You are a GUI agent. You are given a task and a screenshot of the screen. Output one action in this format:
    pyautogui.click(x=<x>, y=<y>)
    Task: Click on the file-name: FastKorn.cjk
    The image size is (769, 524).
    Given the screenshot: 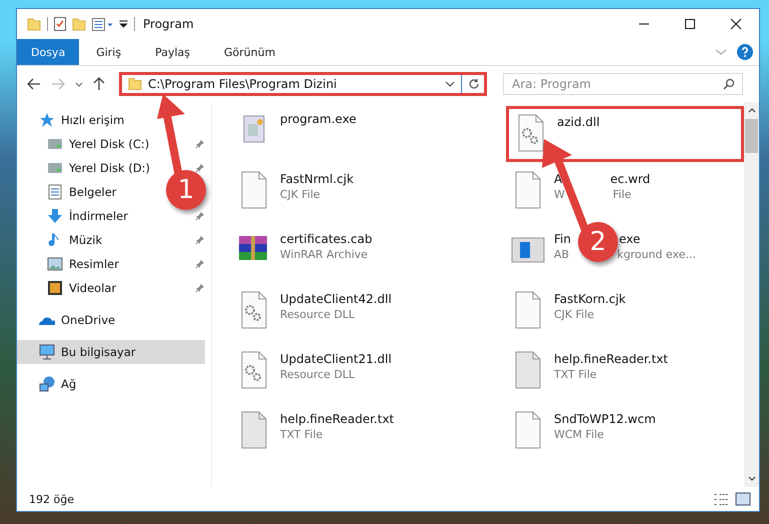 What is the action you would take?
    pyautogui.click(x=590, y=299)
    